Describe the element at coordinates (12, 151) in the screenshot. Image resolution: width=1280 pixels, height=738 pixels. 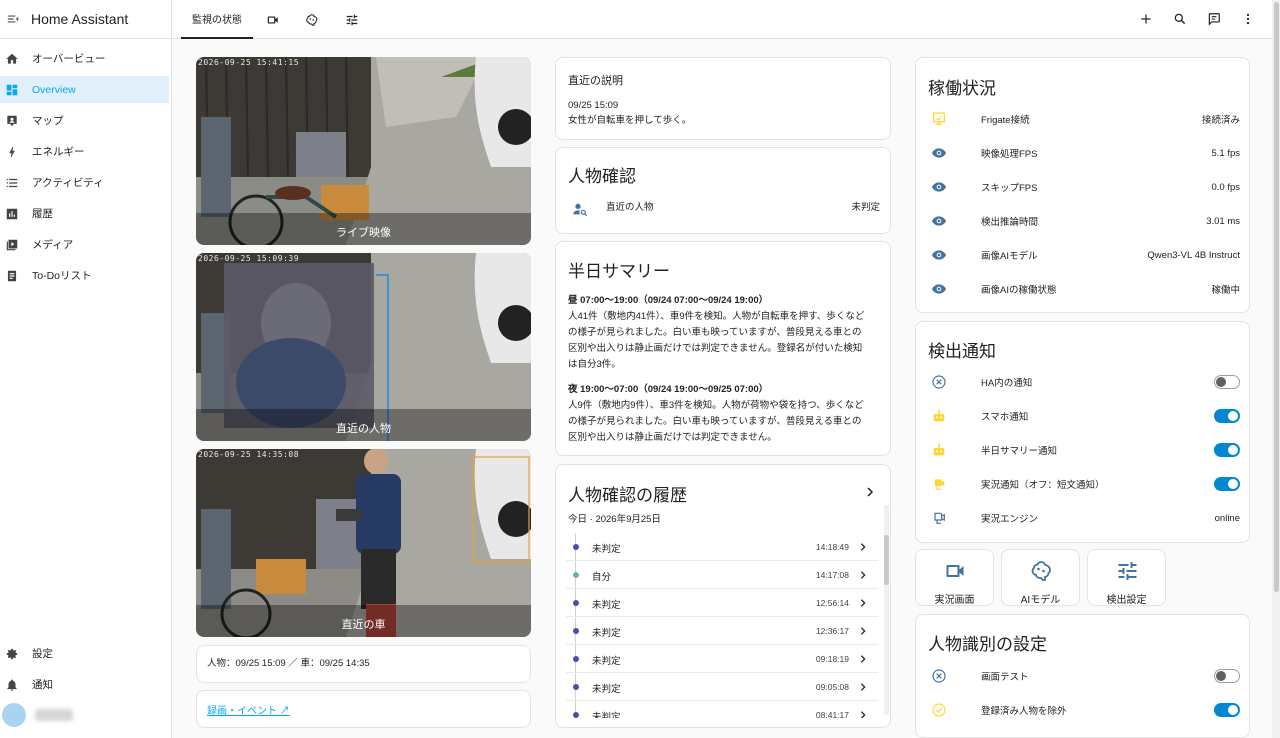
I see `lightning-icon` at that location.